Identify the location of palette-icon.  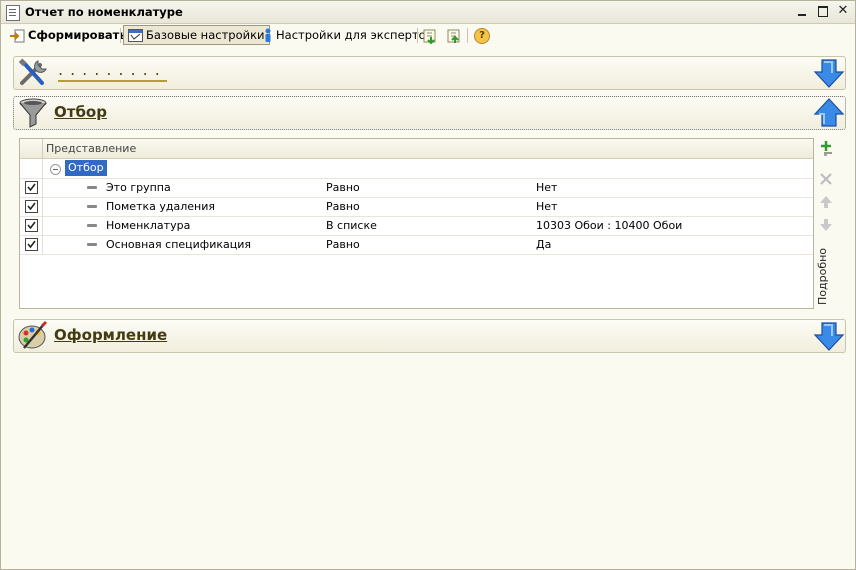
(33, 334).